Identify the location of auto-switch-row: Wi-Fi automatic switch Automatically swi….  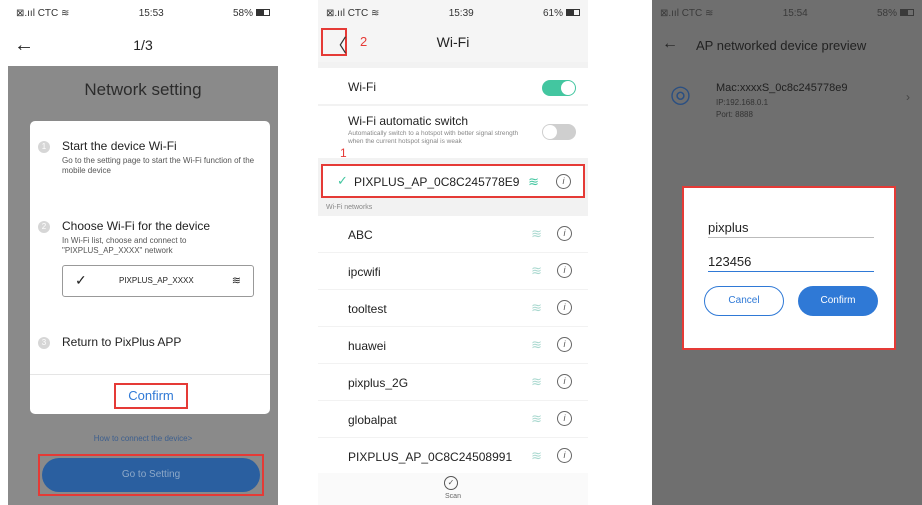
(453, 132).